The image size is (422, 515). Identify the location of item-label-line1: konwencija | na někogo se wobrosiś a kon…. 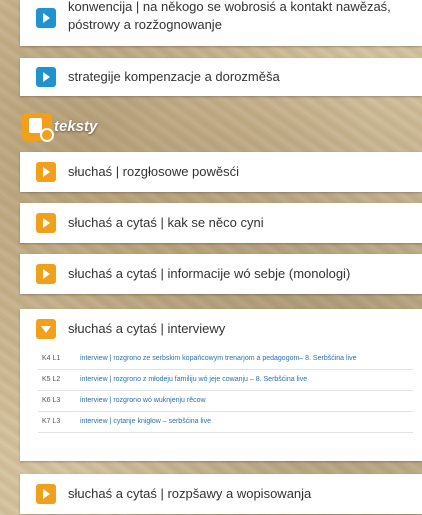
(229, 7).